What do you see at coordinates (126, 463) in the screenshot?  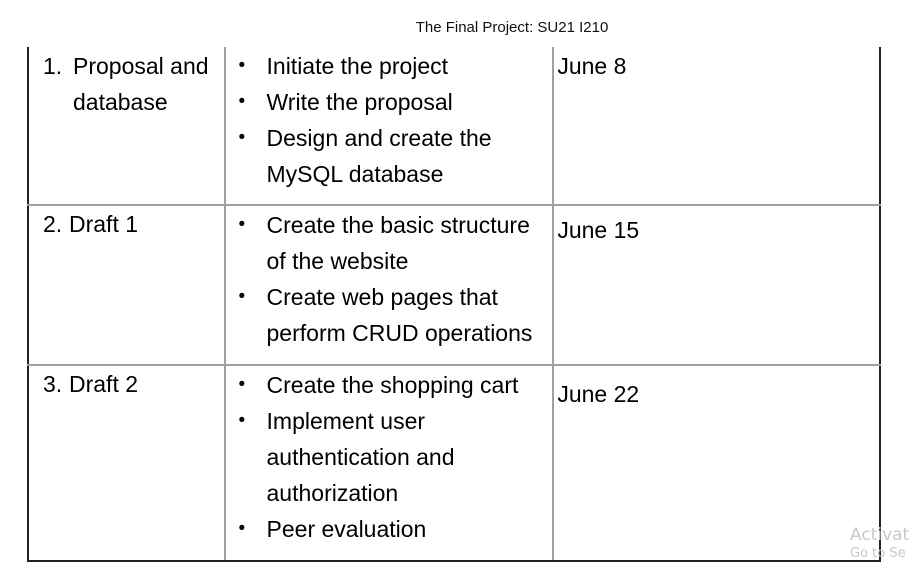 I see `phase-cell: 3. Draft 2` at bounding box center [126, 463].